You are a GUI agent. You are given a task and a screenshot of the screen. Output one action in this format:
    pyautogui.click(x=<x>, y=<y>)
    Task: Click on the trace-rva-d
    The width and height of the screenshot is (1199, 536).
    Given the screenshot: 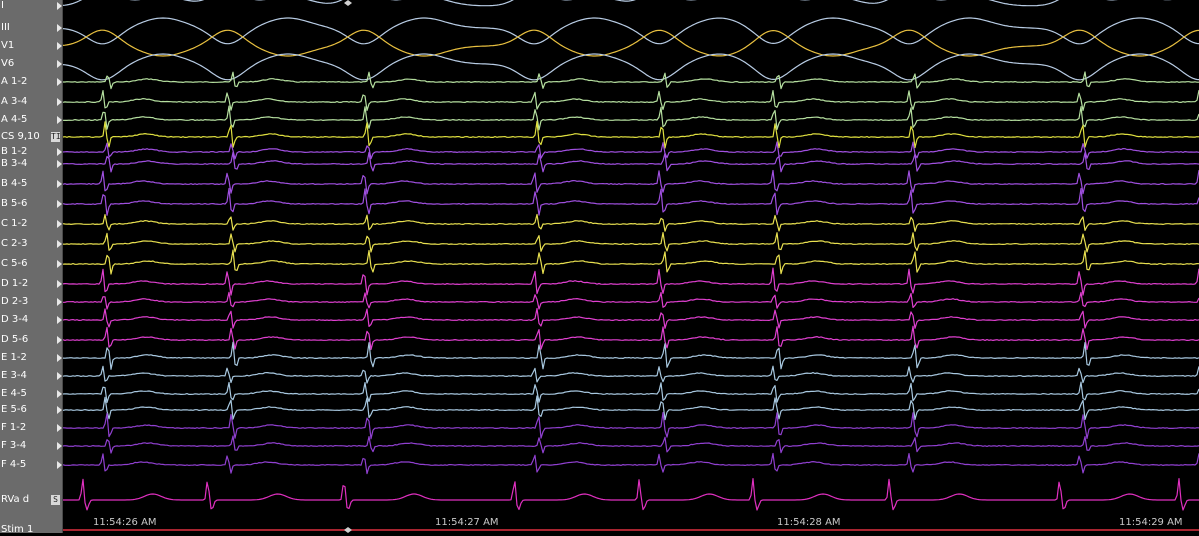 What is the action you would take?
    pyautogui.click(x=631, y=494)
    